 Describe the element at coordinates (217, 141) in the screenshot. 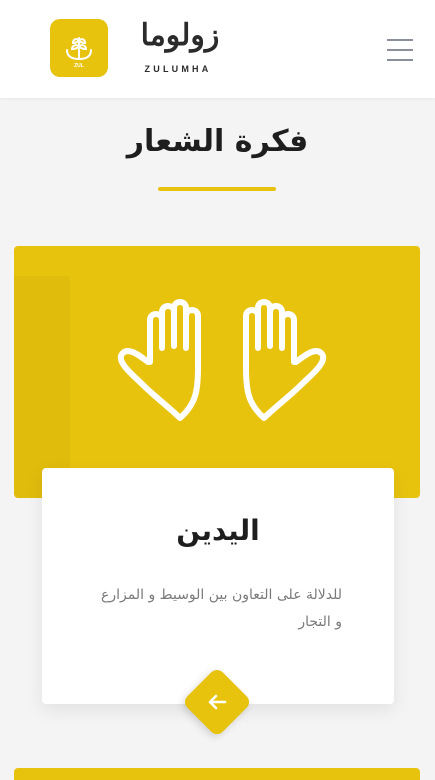

I see `section-title: فكرة الشعار` at that location.